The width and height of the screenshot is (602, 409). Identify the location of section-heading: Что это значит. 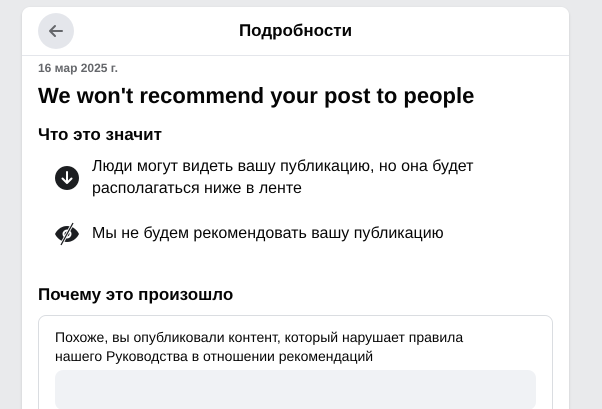
(100, 135).